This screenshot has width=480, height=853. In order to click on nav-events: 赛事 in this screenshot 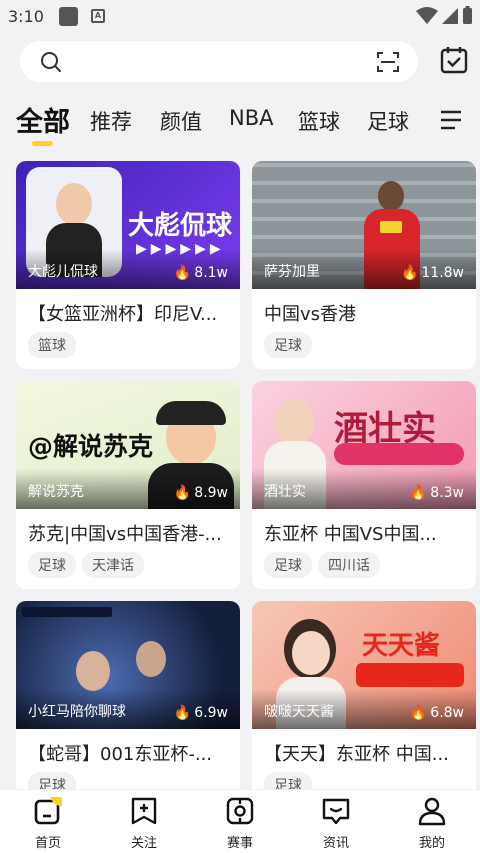, I will do `click(240, 823)`.